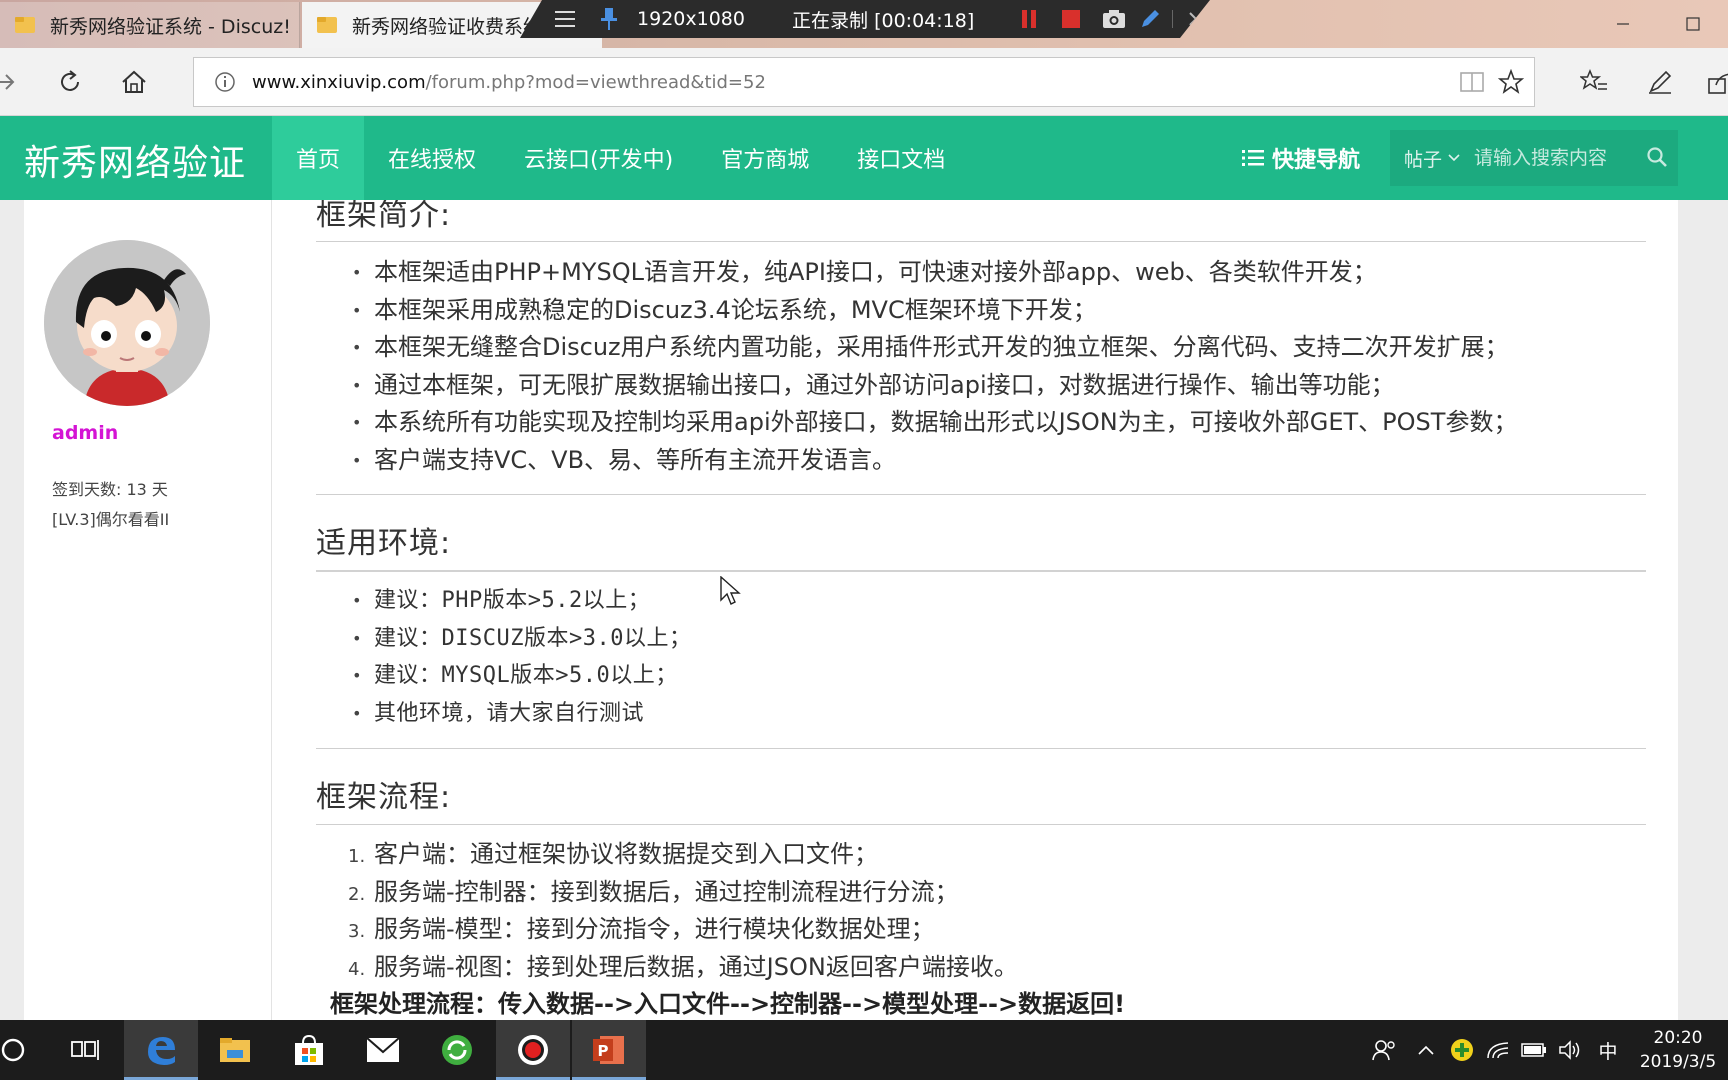 The height and width of the screenshot is (1080, 1728). I want to click on taskbar-store, so click(309, 1050).